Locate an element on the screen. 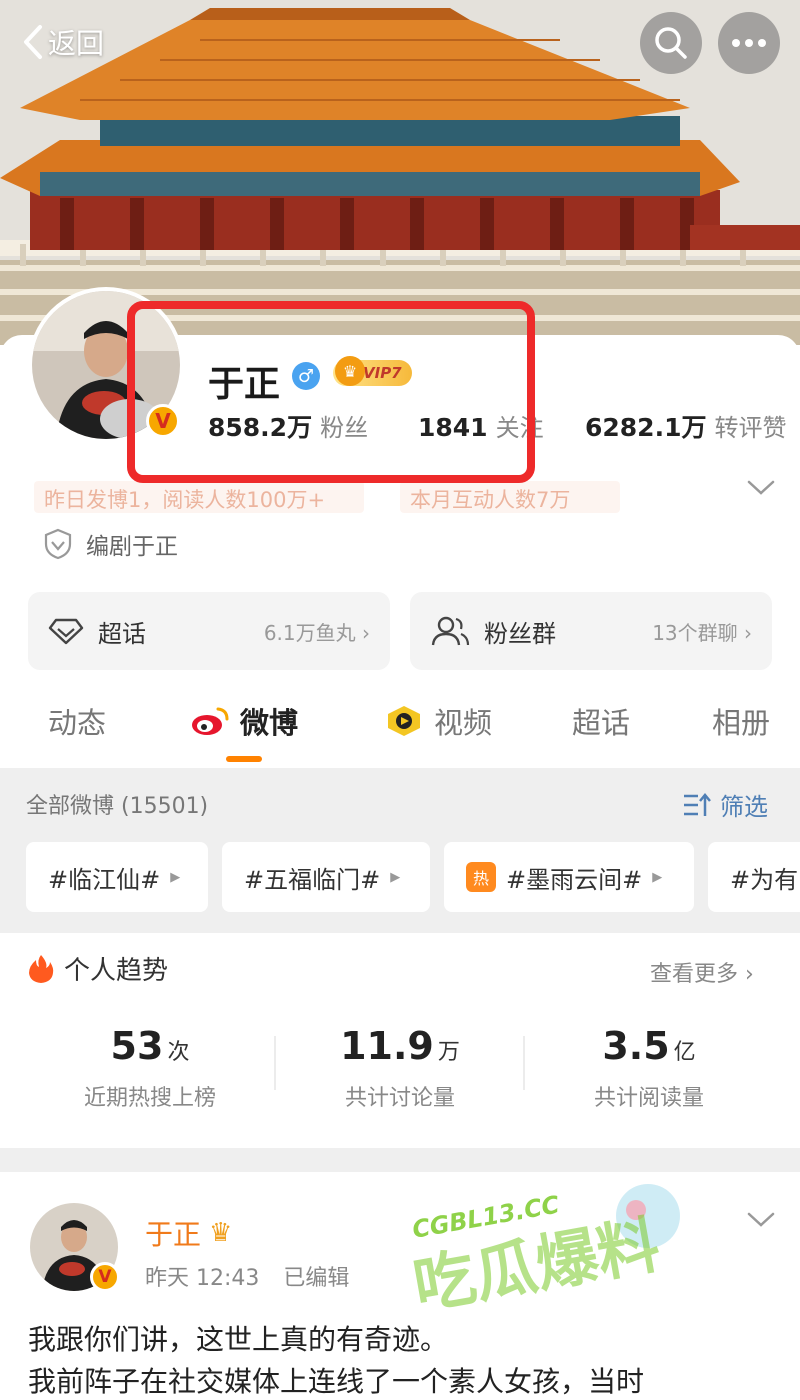 The height and width of the screenshot is (1400, 800). filter-label: 筛选 is located at coordinates (744, 807).